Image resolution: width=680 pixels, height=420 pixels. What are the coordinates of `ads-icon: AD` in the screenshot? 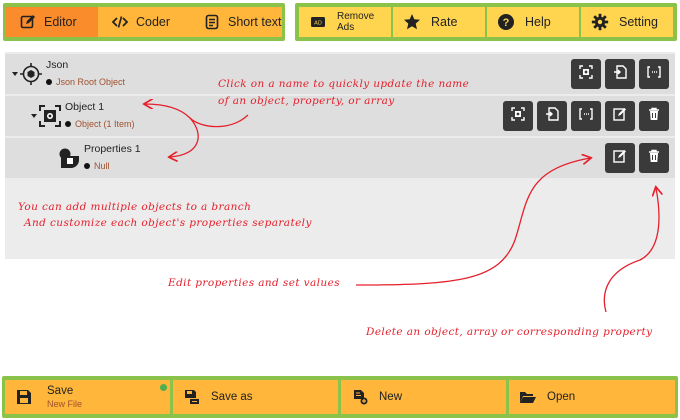 It's located at (318, 22).